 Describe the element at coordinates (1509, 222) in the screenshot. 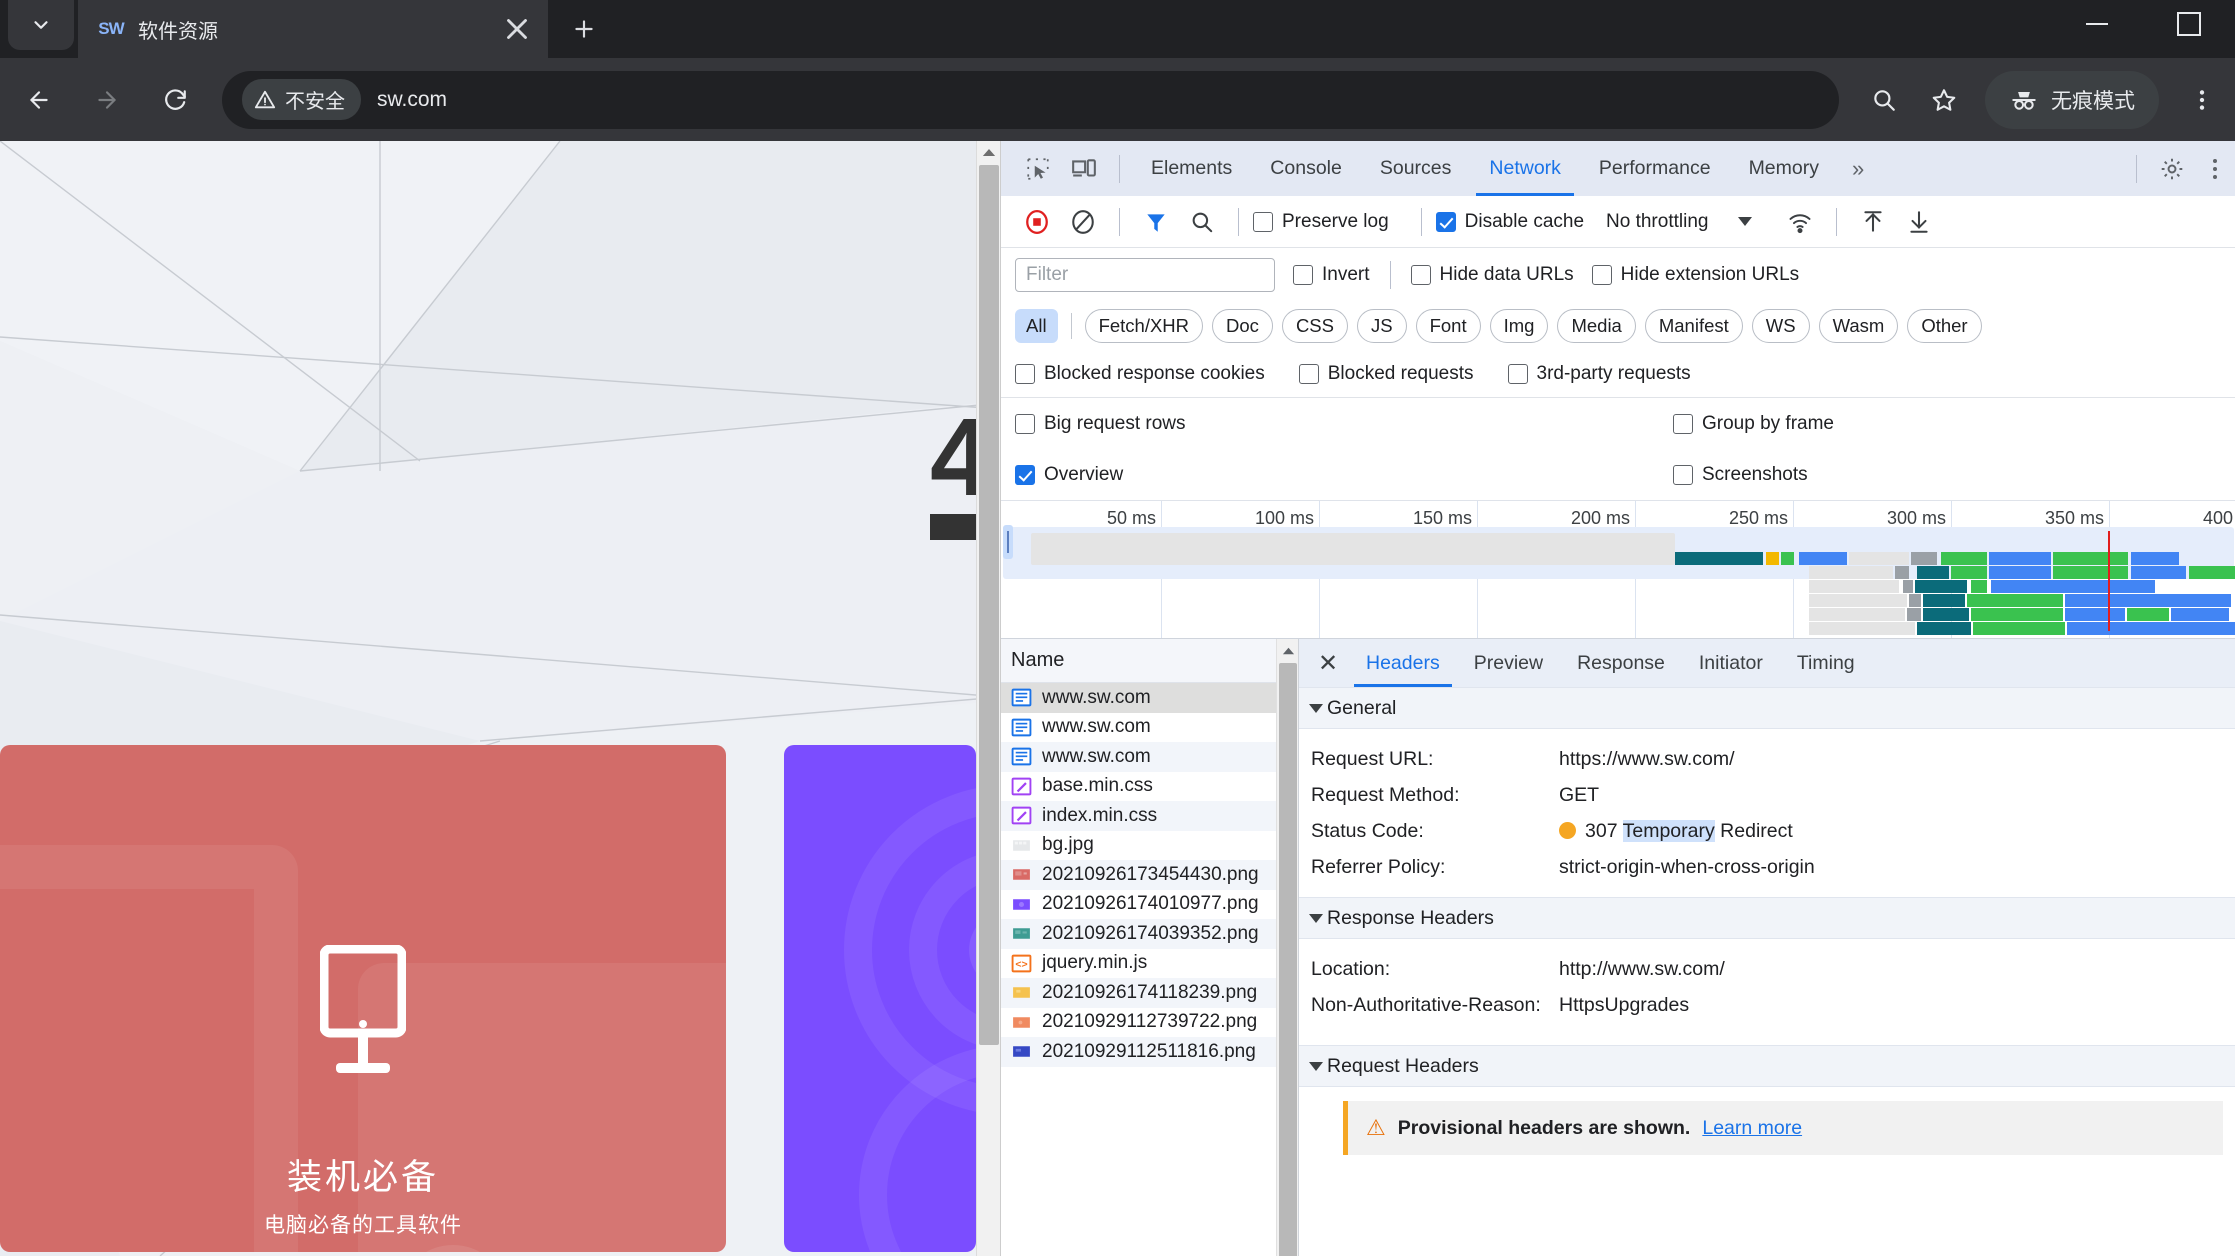

I see `disable-cache-checkbox: Disable cache` at that location.